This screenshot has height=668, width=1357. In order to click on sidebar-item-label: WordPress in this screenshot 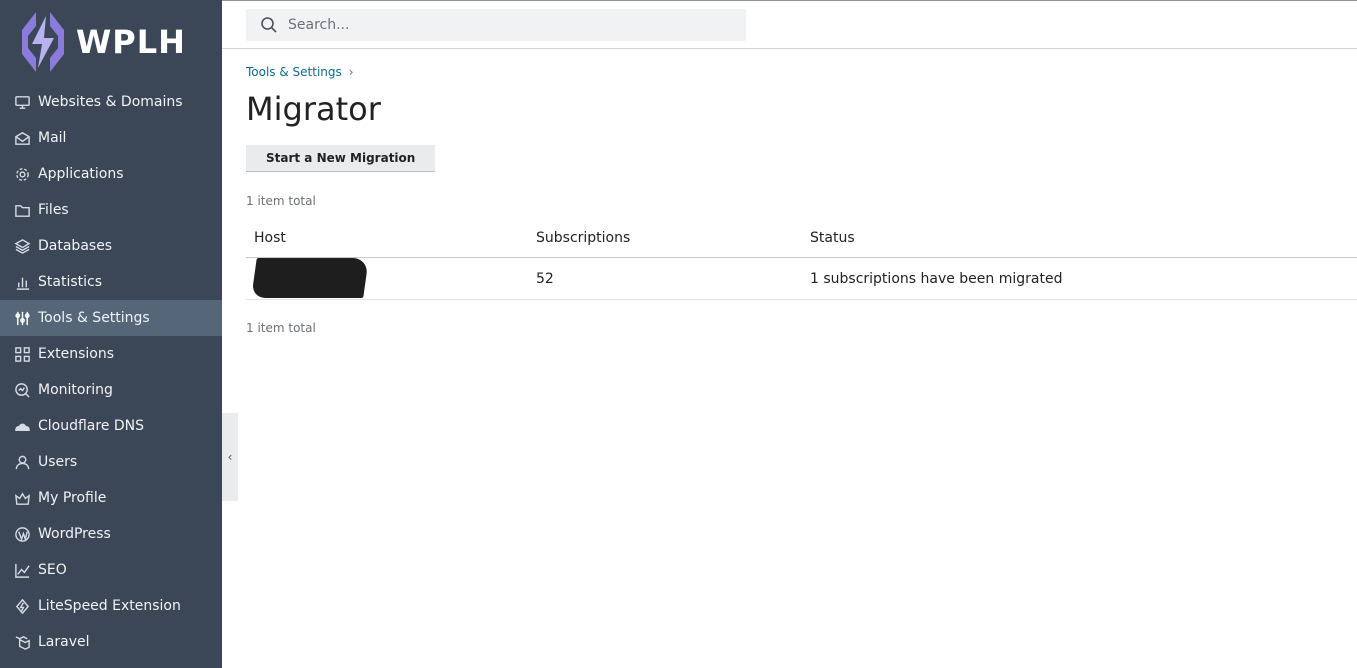, I will do `click(74, 534)`.